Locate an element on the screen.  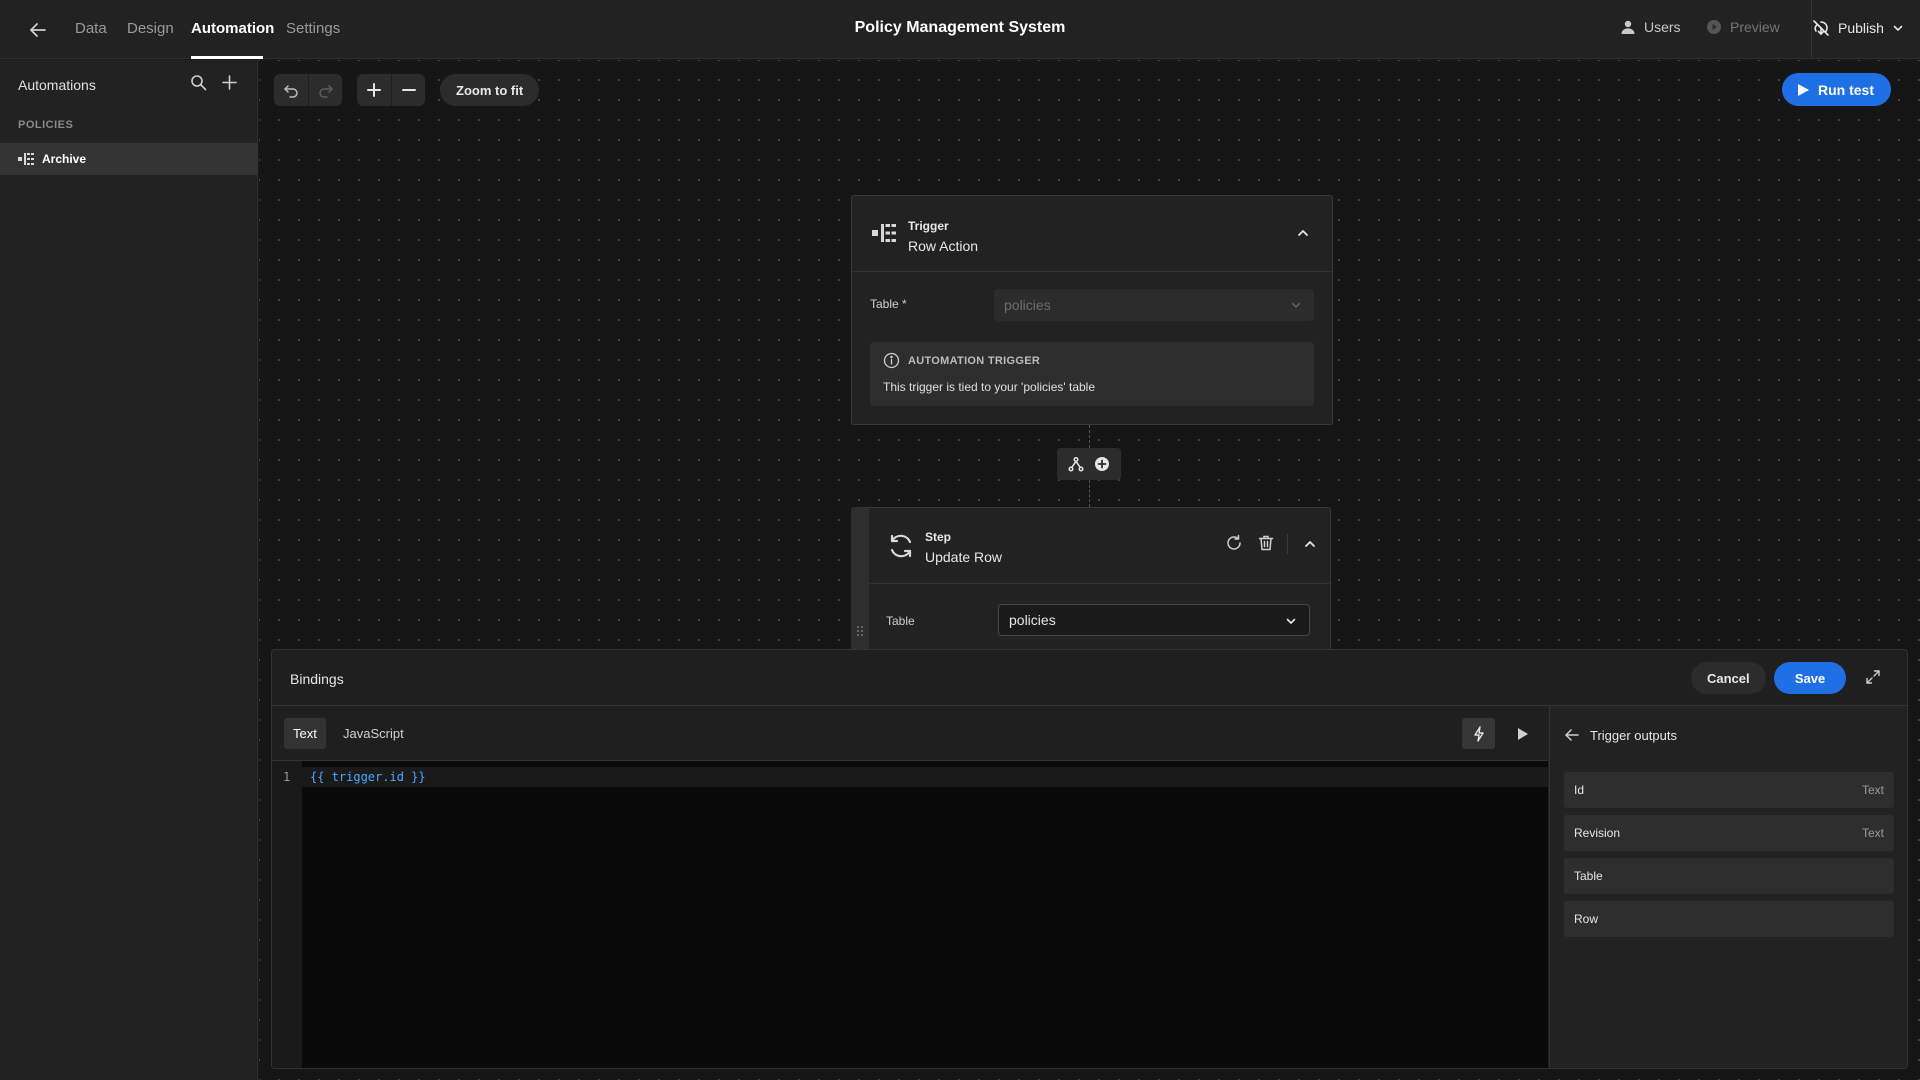
trigger-outputs-back-button: Trigger outputs is located at coordinates (1620, 735).